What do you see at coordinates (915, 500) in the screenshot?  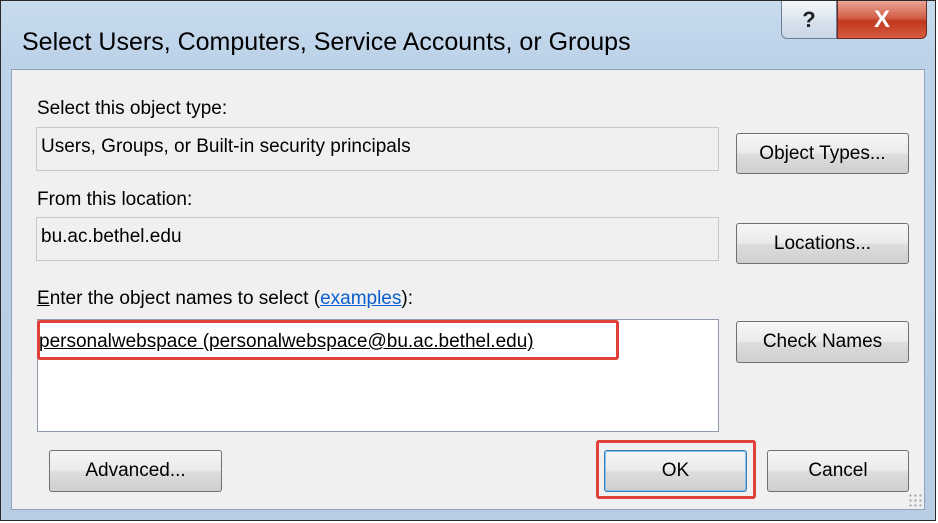 I see `resize-grip-icon` at bounding box center [915, 500].